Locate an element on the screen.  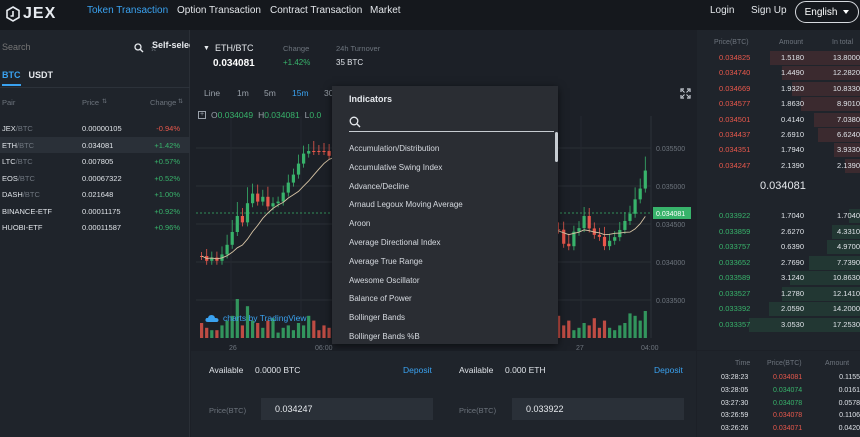
pair-name: EOS/BTC is located at coordinates (18, 178).